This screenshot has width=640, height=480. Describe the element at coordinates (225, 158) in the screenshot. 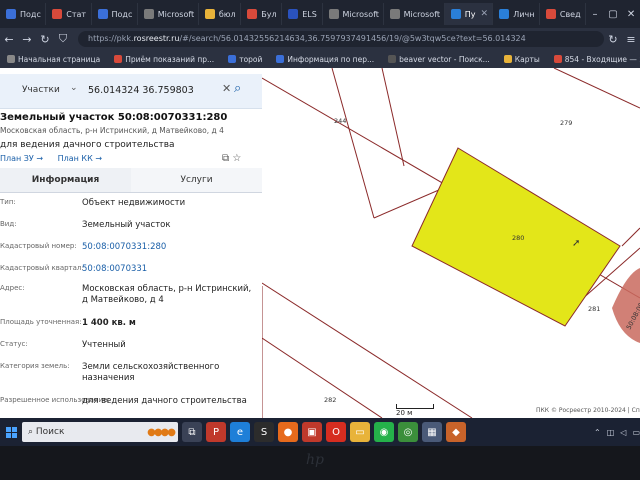

I see `zoom-to-icon: ⧉` at that location.